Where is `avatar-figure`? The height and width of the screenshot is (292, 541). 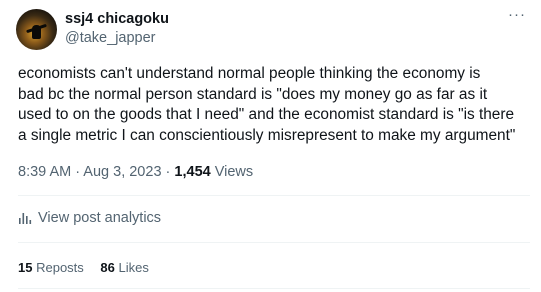 avatar-figure is located at coordinates (36, 32).